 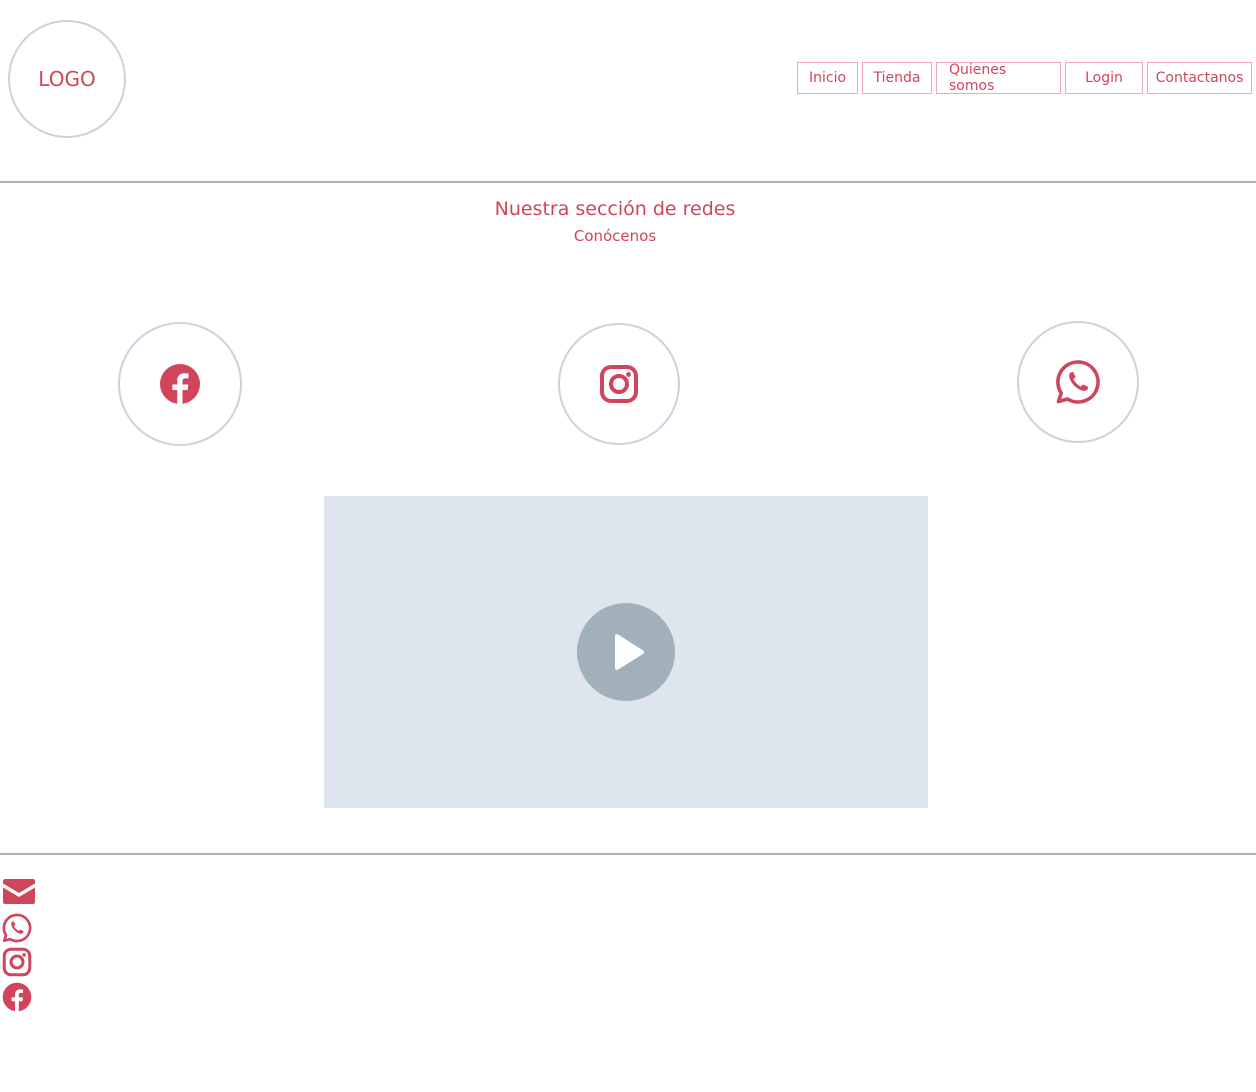 What do you see at coordinates (897, 78) in the screenshot?
I see `nav-tienda-button: Tienda` at bounding box center [897, 78].